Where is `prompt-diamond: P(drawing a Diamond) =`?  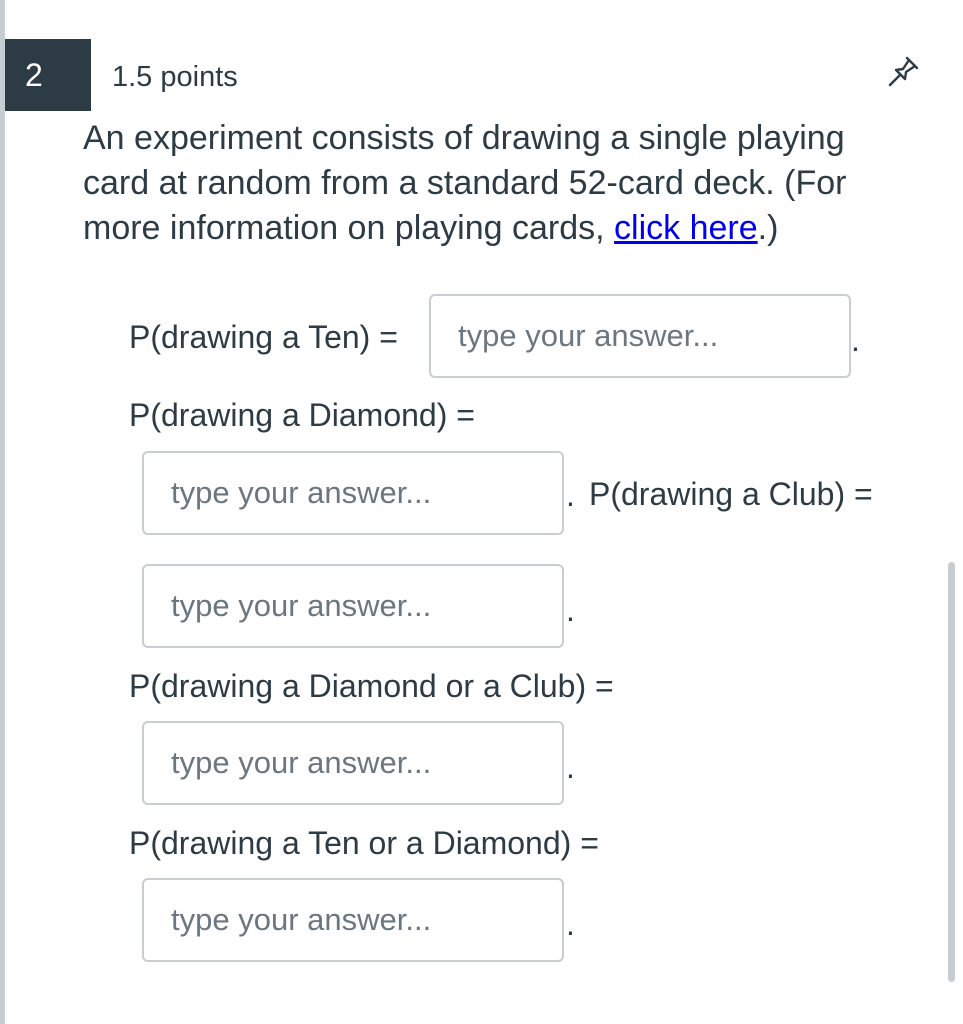
prompt-diamond: P(drawing a Diamond) = is located at coordinates (302, 415).